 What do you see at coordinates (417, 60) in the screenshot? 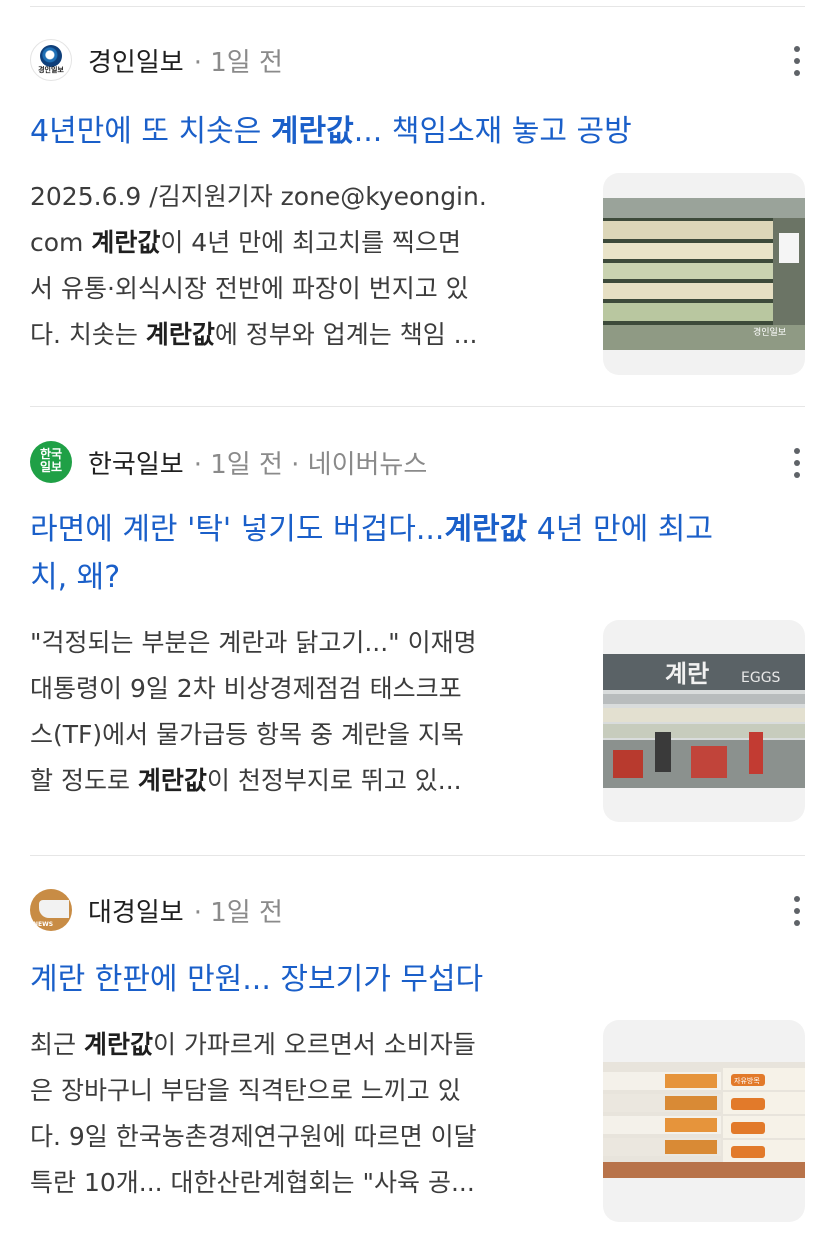
I see `source-row: 경인일보 경인일보 · 1일 전` at bounding box center [417, 60].